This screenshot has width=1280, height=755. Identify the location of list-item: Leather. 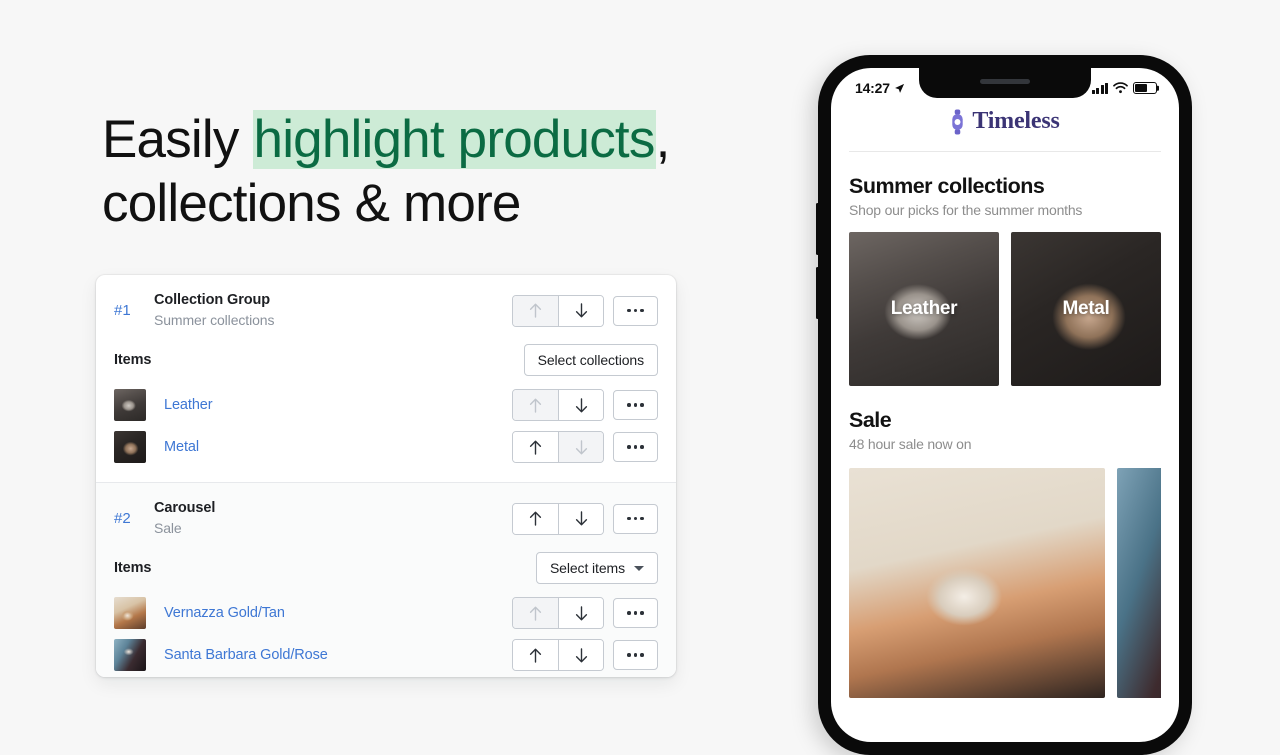
(386, 405).